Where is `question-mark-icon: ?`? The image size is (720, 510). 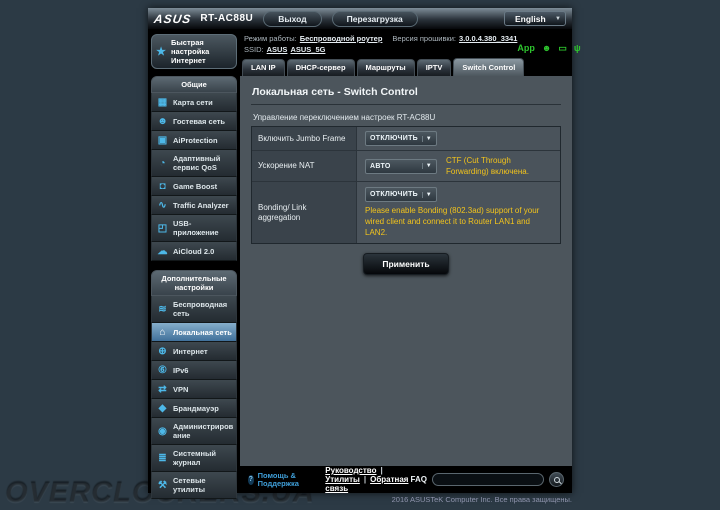 question-mark-icon: ? is located at coordinates (251, 479).